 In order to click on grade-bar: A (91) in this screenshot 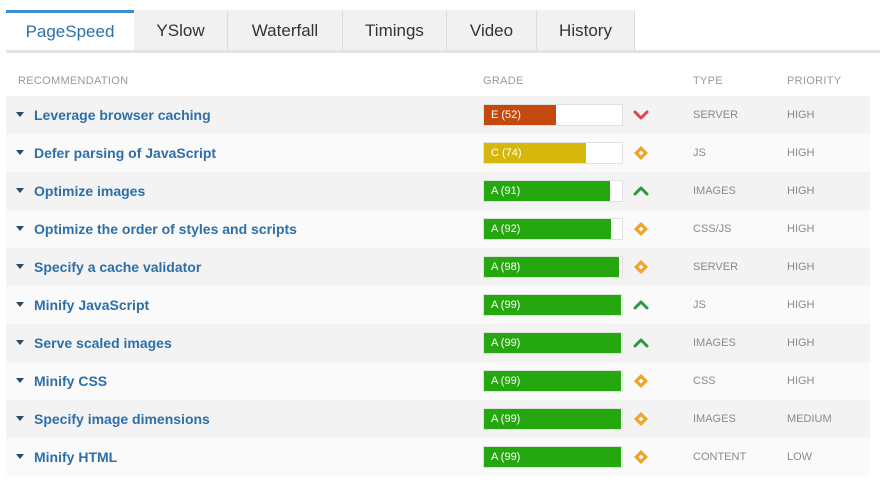, I will do `click(553, 191)`.